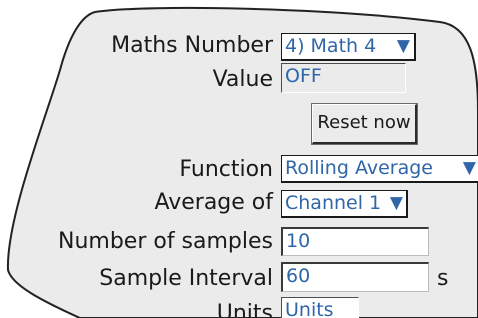 The width and height of the screenshot is (478, 318). I want to click on units-field: Units, so click(320, 307).